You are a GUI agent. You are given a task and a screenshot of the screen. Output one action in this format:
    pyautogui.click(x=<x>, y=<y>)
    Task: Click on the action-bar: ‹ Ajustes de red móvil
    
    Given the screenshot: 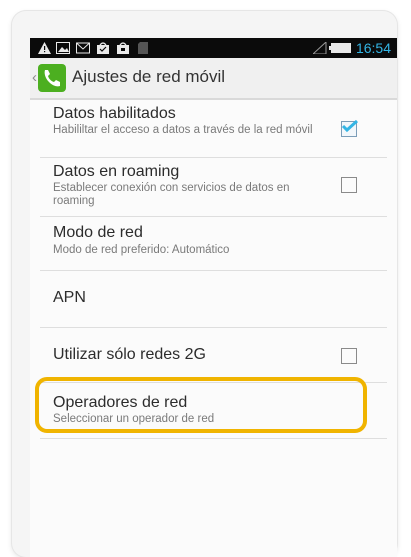 What is the action you would take?
    pyautogui.click(x=213, y=79)
    